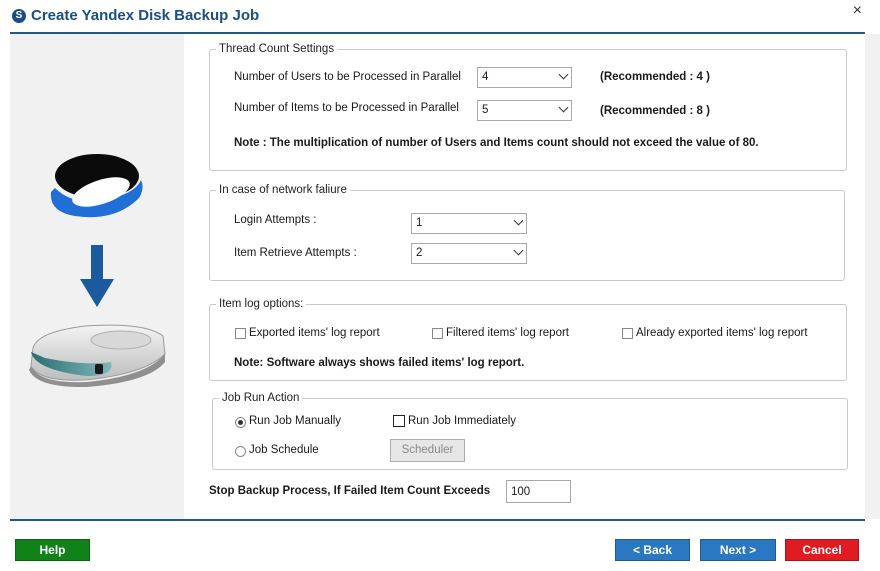  I want to click on job-schedule-label: Job Schedule, so click(284, 450).